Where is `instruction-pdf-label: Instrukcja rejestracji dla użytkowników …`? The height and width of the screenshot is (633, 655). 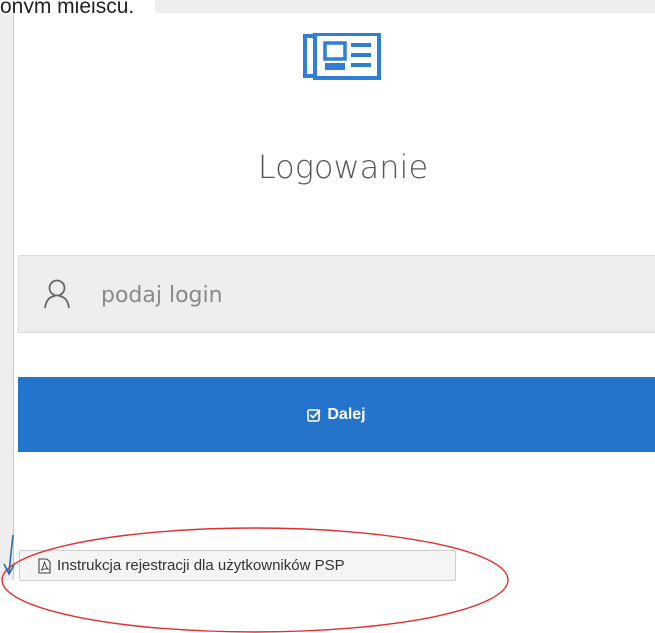
instruction-pdf-label: Instrukcja rejestracji dla użytkowników … is located at coordinates (201, 565).